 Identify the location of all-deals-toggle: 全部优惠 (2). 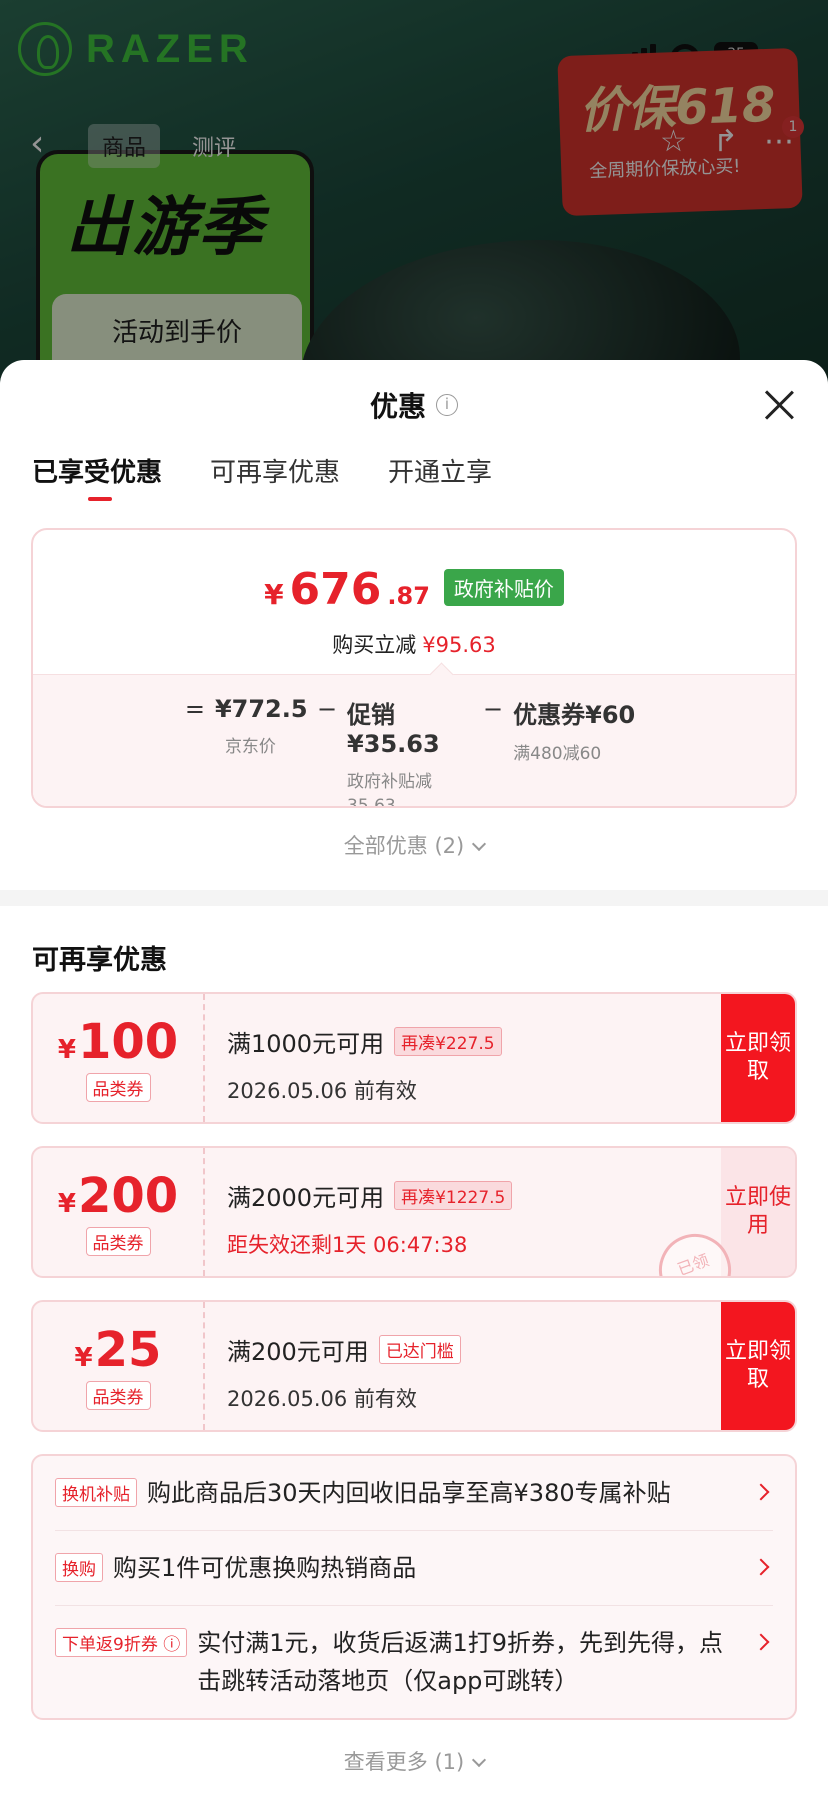
(414, 845).